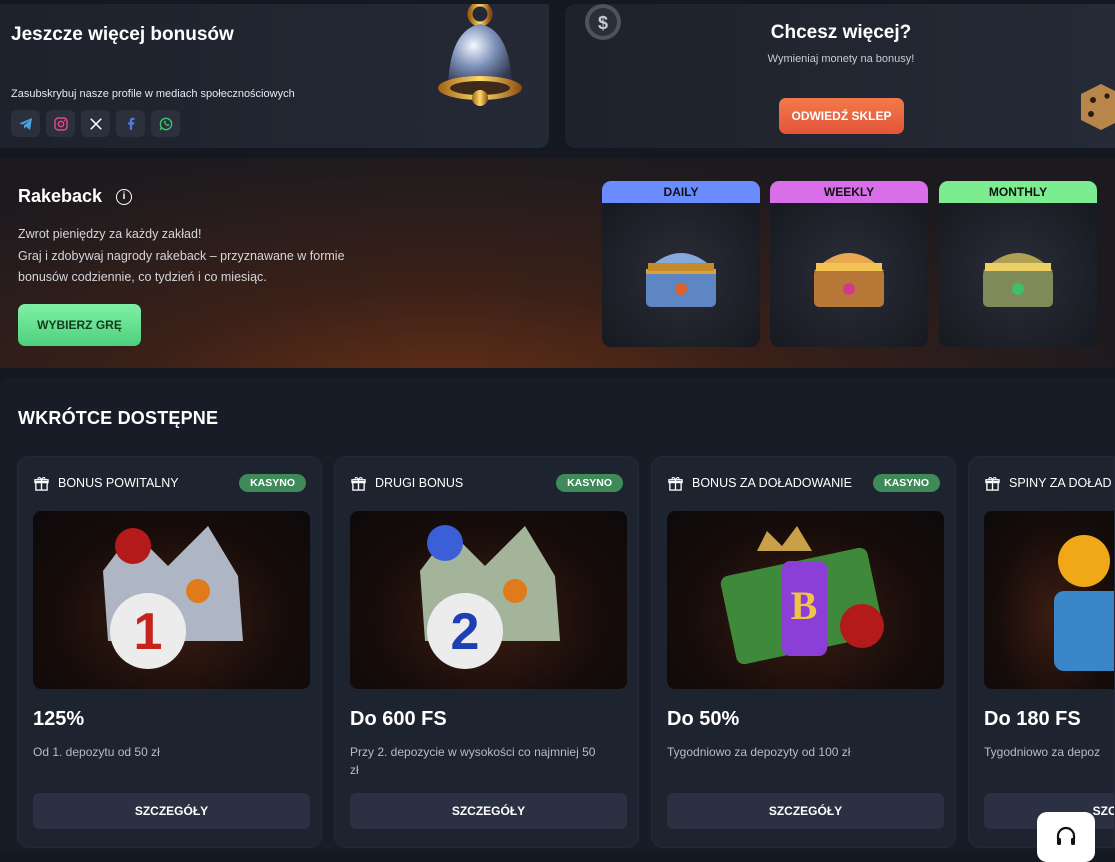 The height and width of the screenshot is (862, 1115). What do you see at coordinates (480, 55) in the screenshot?
I see `bell-illustration` at bounding box center [480, 55].